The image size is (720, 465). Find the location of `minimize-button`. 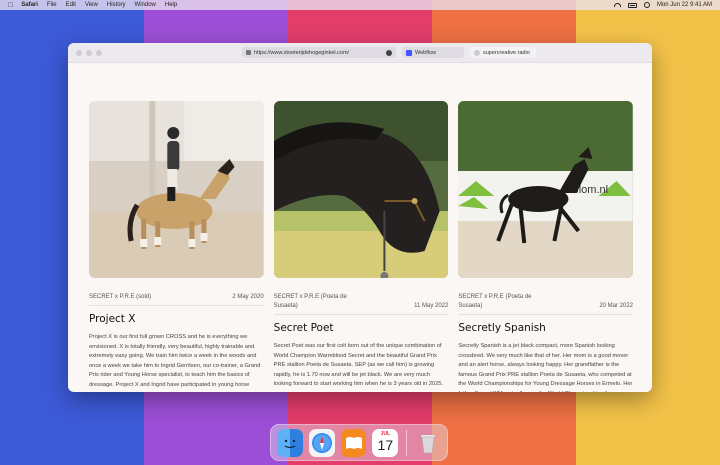

minimize-button is located at coordinates (89, 52).